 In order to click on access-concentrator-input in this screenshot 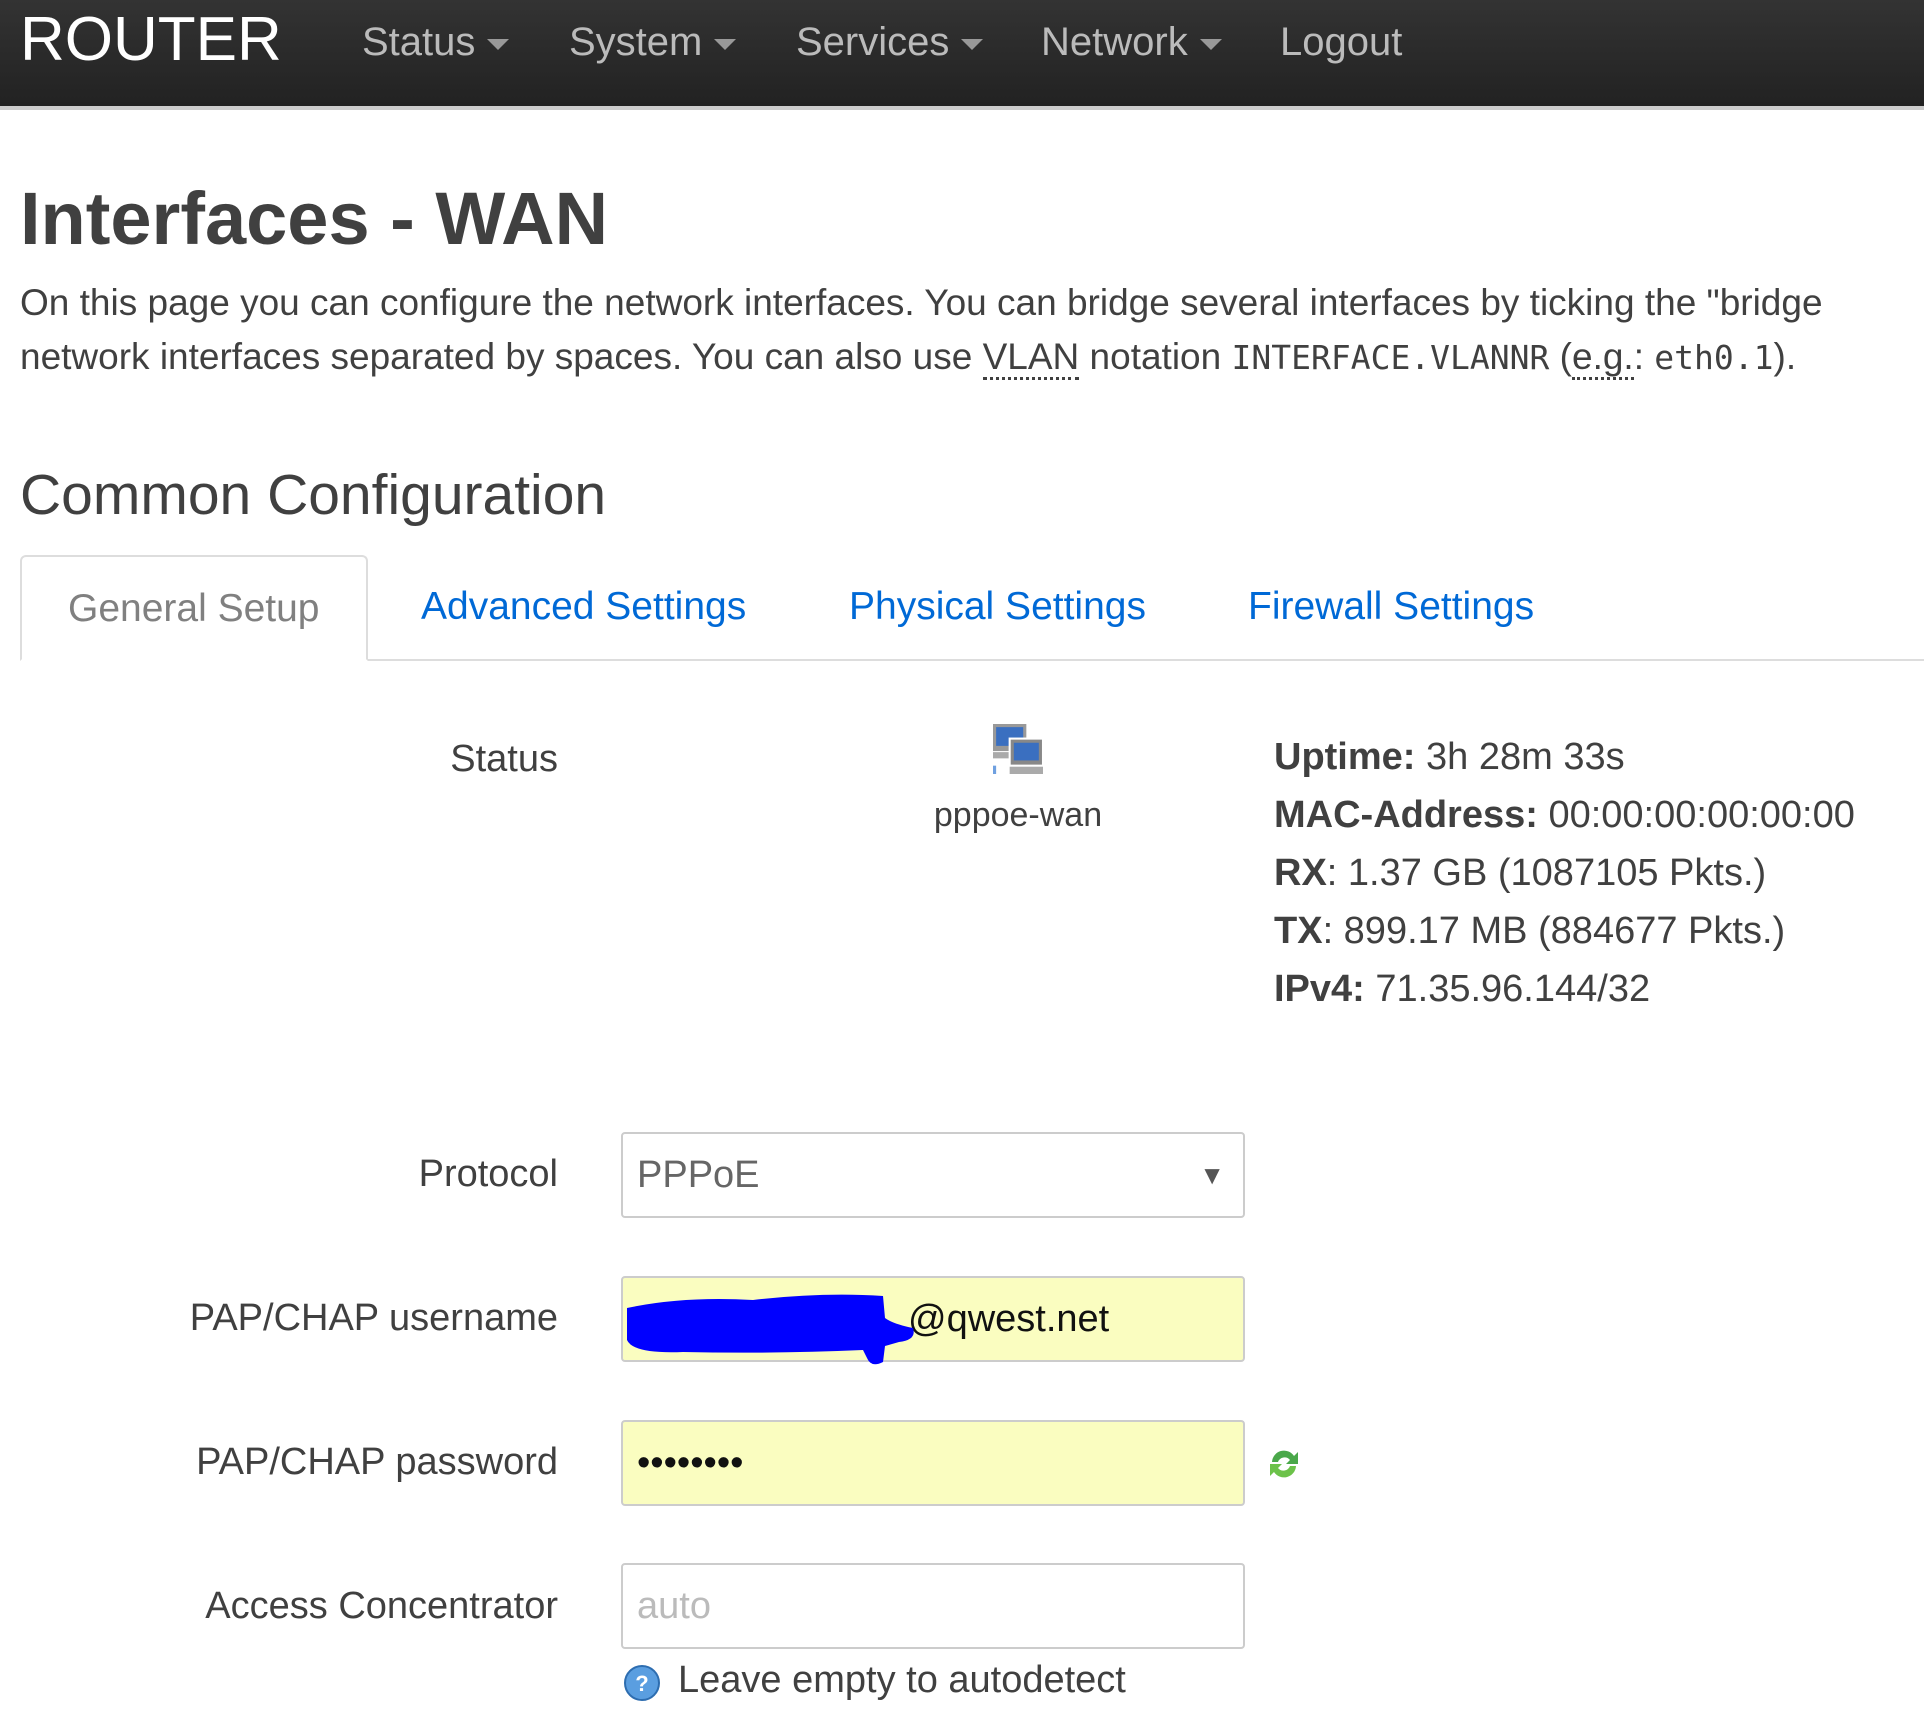, I will do `click(933, 1606)`.